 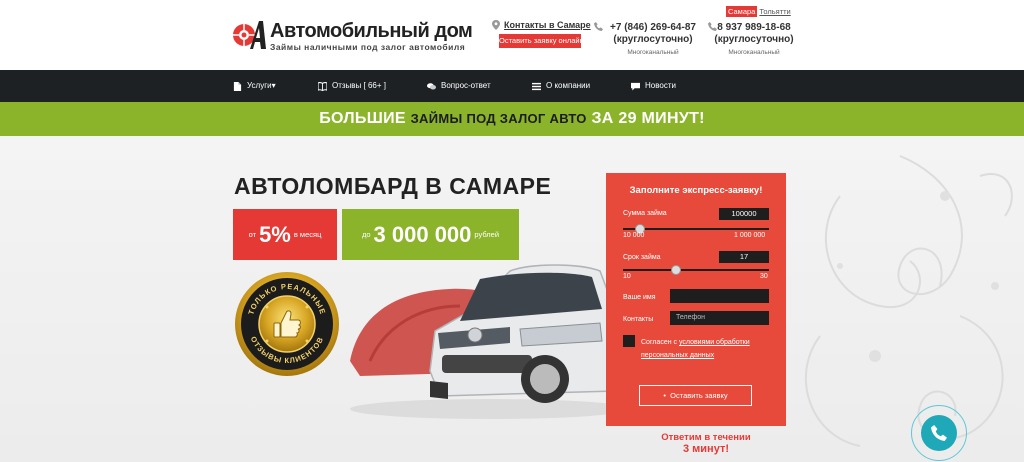 What do you see at coordinates (466, 85) in the screenshot?
I see `nav-label: Вопрос-ответ` at bounding box center [466, 85].